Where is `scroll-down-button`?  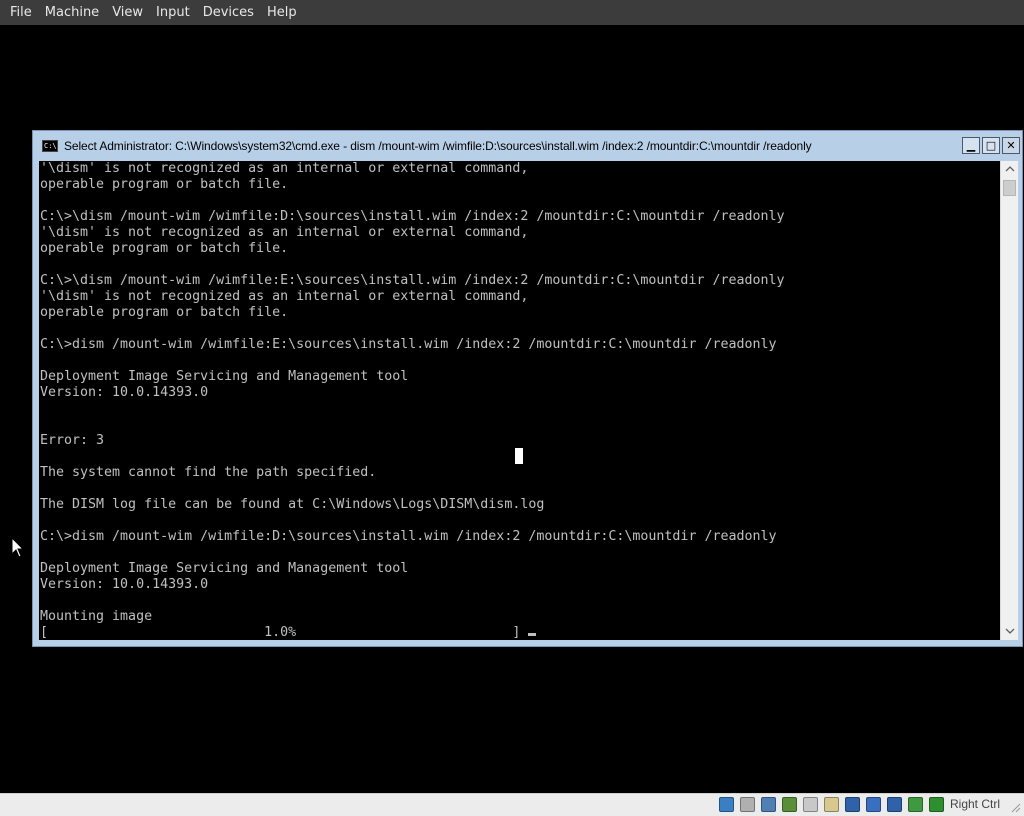
scroll-down-button is located at coordinates (1009, 631).